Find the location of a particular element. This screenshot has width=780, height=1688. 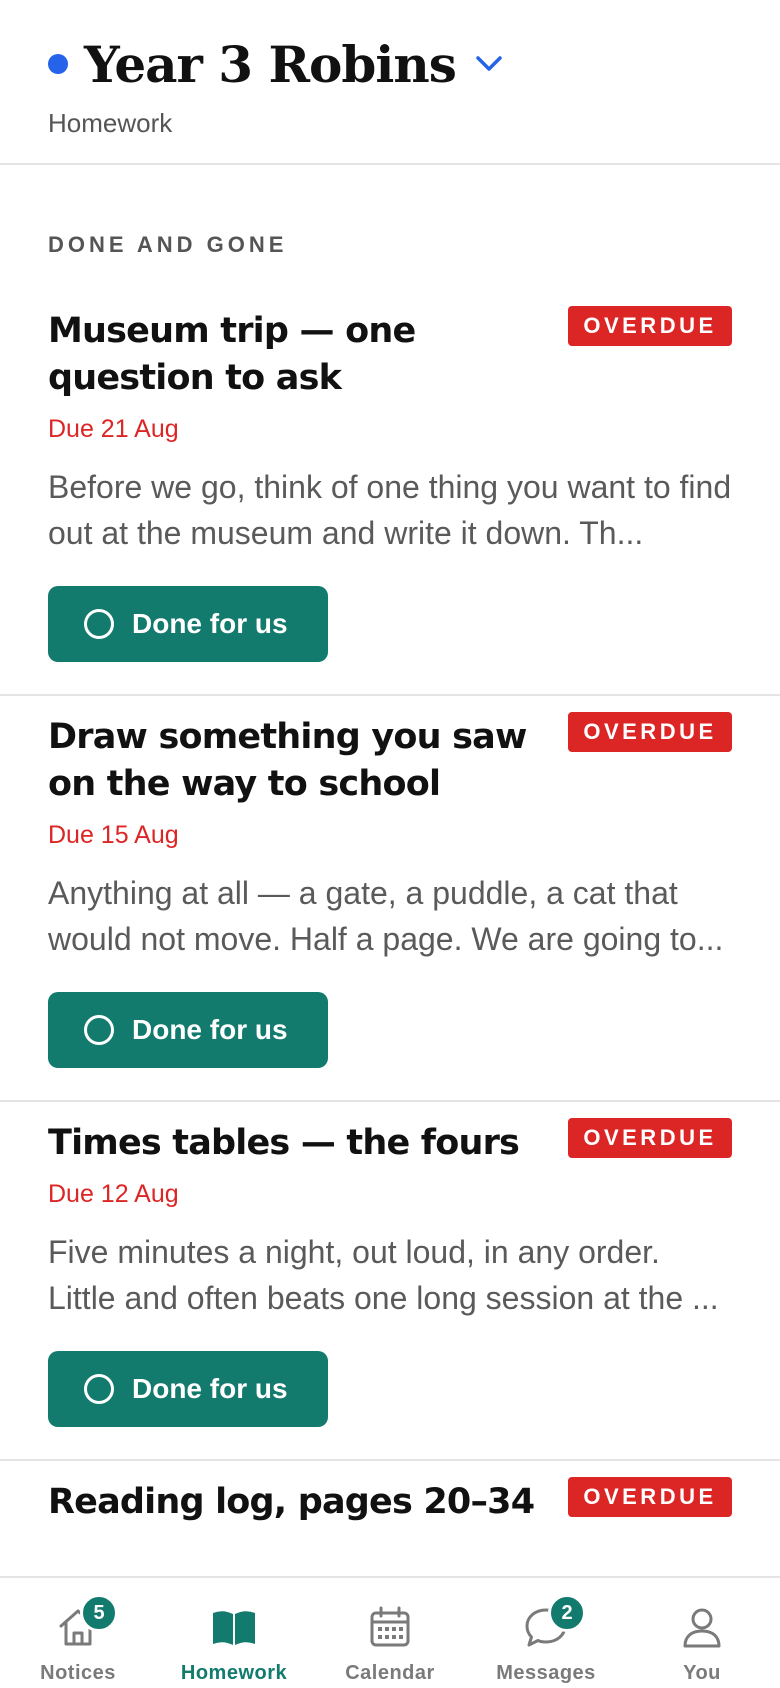

calendar-icon is located at coordinates (390, 1627).